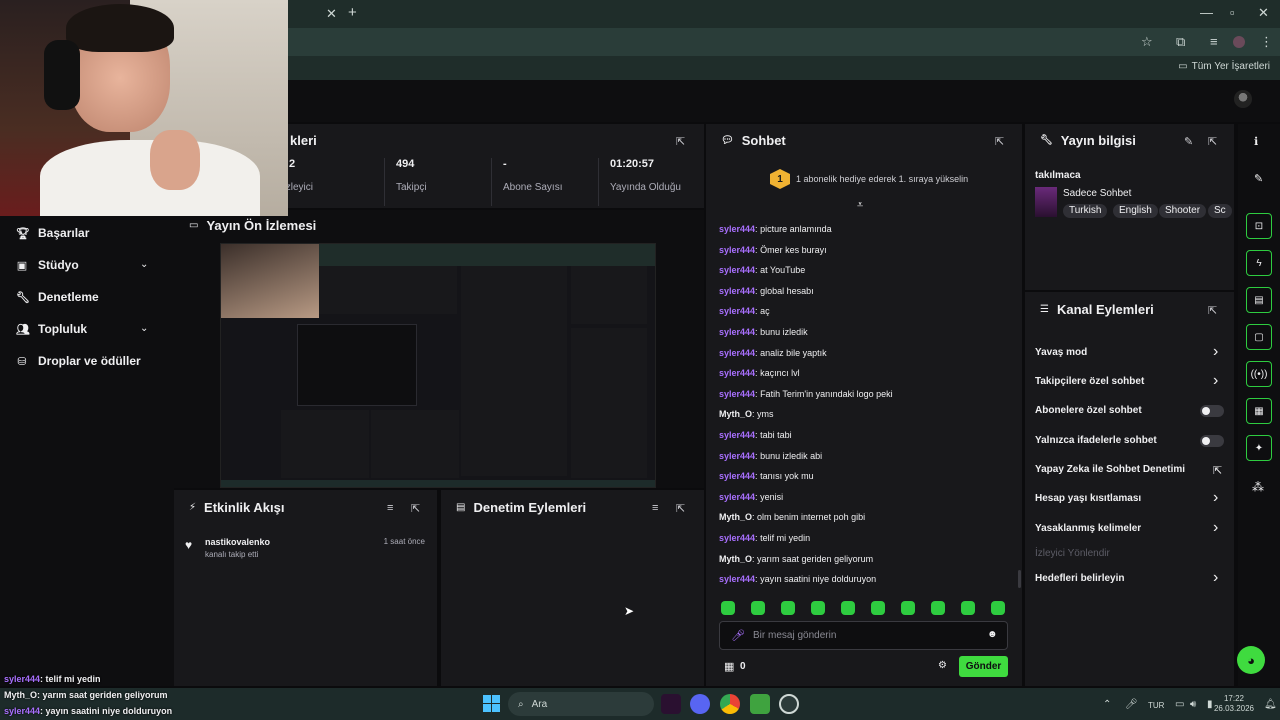 Image resolution: width=1280 pixels, height=720 pixels. I want to click on send-button: Gönder, so click(983, 666).